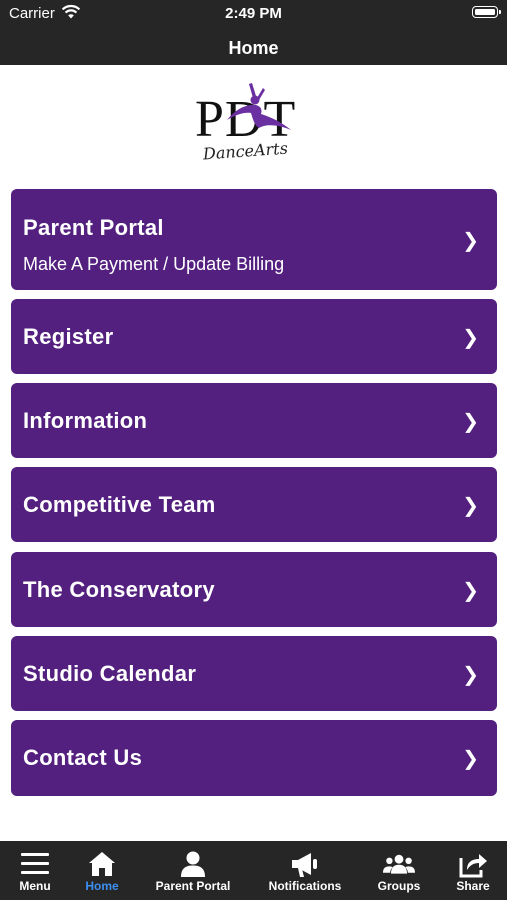 The height and width of the screenshot is (900, 507). I want to click on menu-button-sublabel: Make A Payment / Update Billing, so click(154, 264).